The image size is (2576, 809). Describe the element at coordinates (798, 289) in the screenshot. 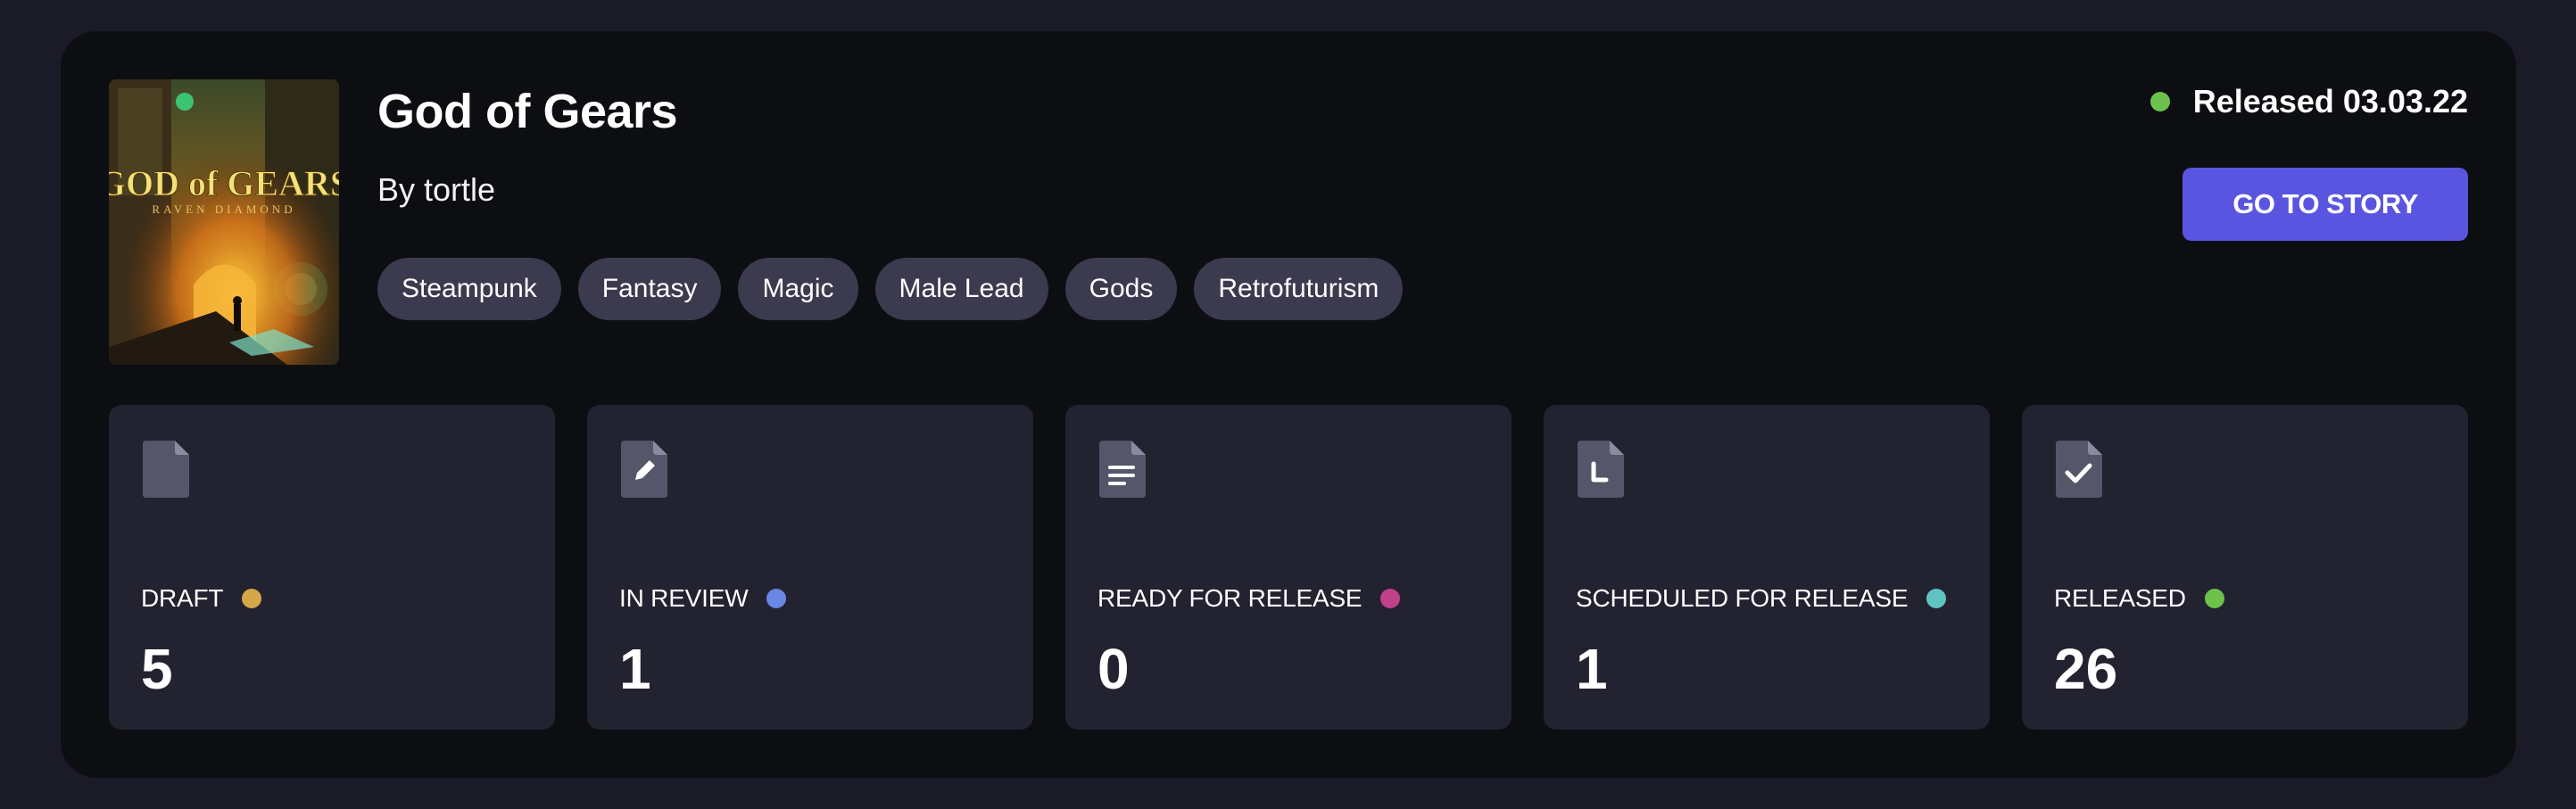

I see `tag-chip: Magic` at that location.